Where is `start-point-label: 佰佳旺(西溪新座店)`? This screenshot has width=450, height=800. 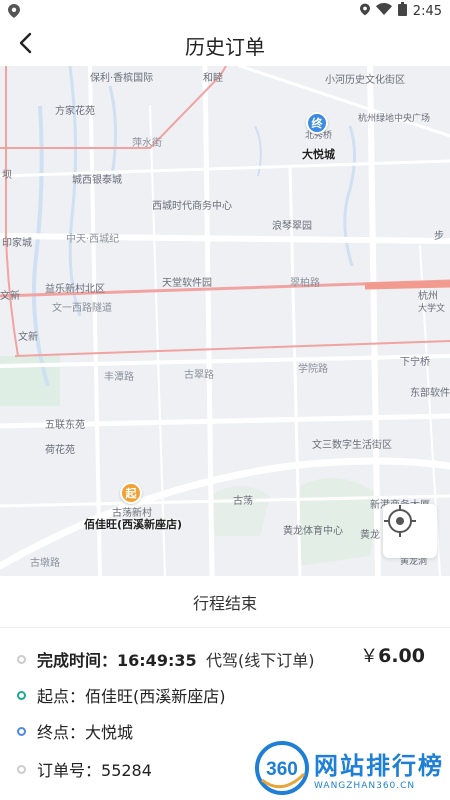 start-point-label: 佰佳旺(西溪新座店) is located at coordinates (133, 524).